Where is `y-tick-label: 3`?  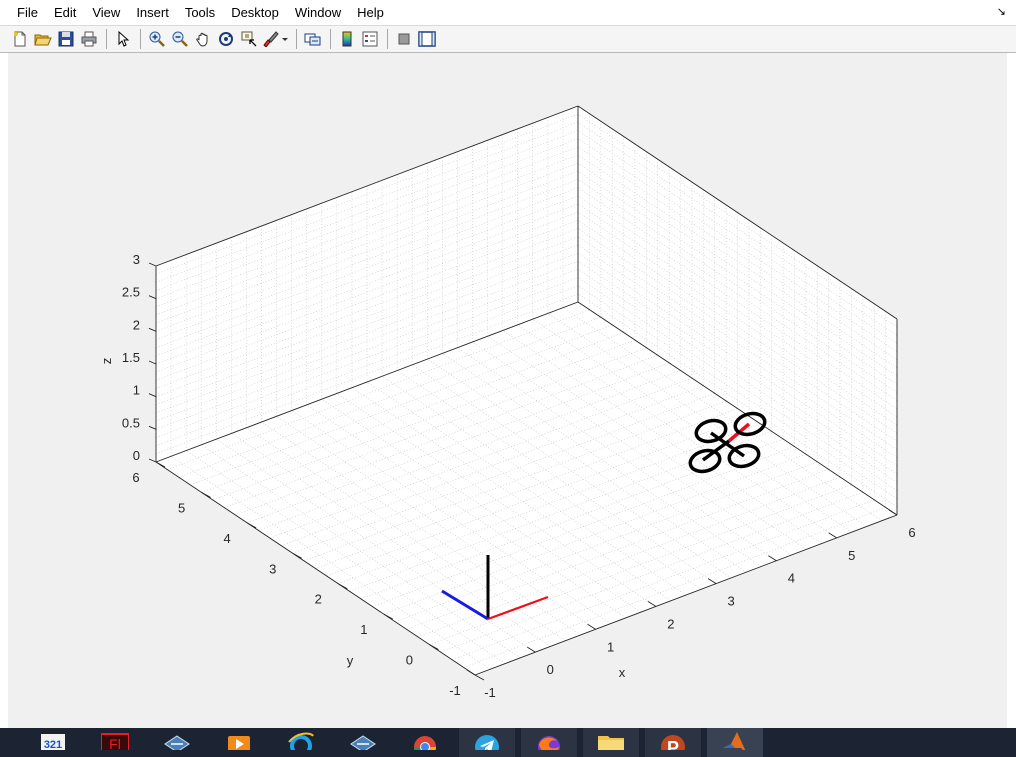
y-tick-label: 3 is located at coordinates (272, 568).